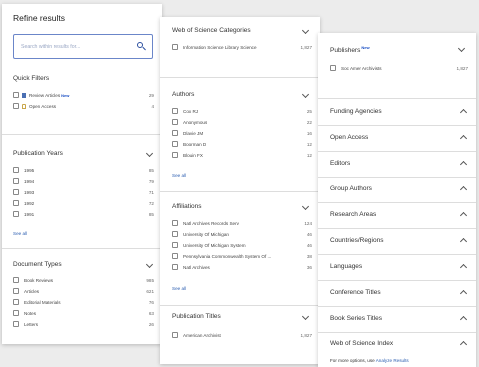 Image resolution: width=479 pixels, height=367 pixels. What do you see at coordinates (83, 106) in the screenshot?
I see `quick-filter-open-access: Open Access 4` at bounding box center [83, 106].